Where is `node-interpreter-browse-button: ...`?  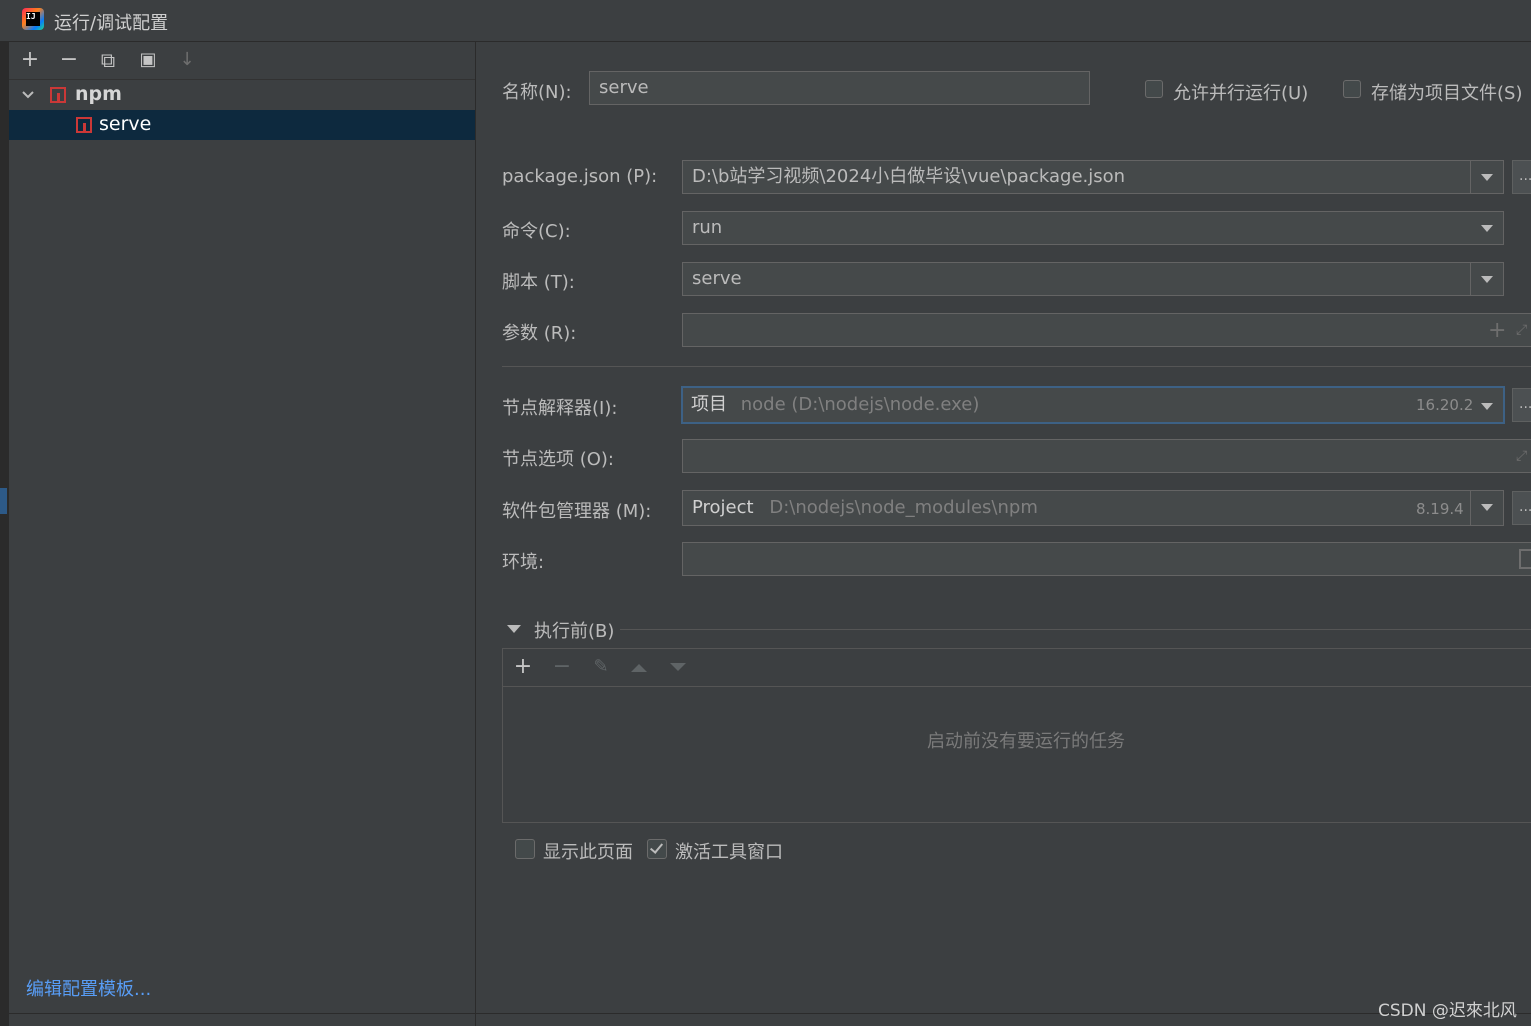 node-interpreter-browse-button: ... is located at coordinates (1521, 405).